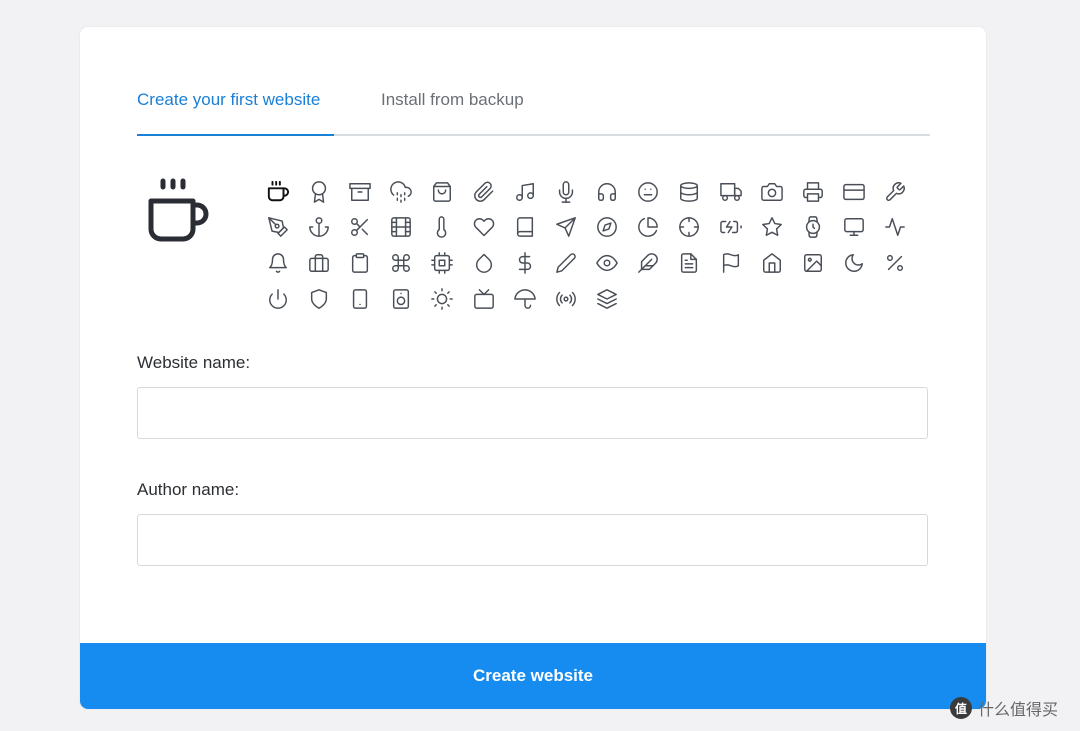 The height and width of the screenshot is (731, 1080). What do you see at coordinates (483, 299) in the screenshot?
I see `tv-icon` at bounding box center [483, 299].